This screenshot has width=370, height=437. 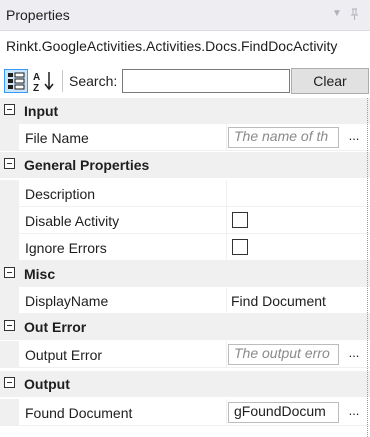 What do you see at coordinates (240, 220) in the screenshot?
I see `disable-activity-checkbox` at bounding box center [240, 220].